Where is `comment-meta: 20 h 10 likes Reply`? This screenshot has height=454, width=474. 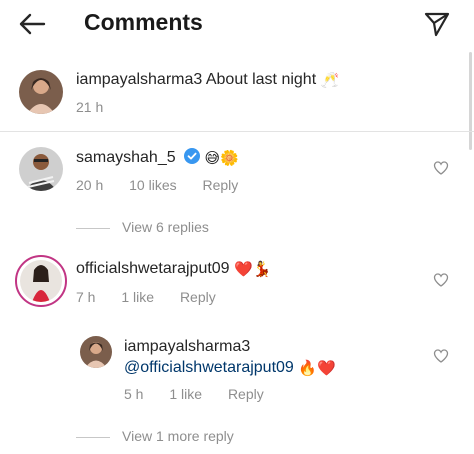
comment-meta: 20 h 10 likes Reply is located at coordinates (168, 185).